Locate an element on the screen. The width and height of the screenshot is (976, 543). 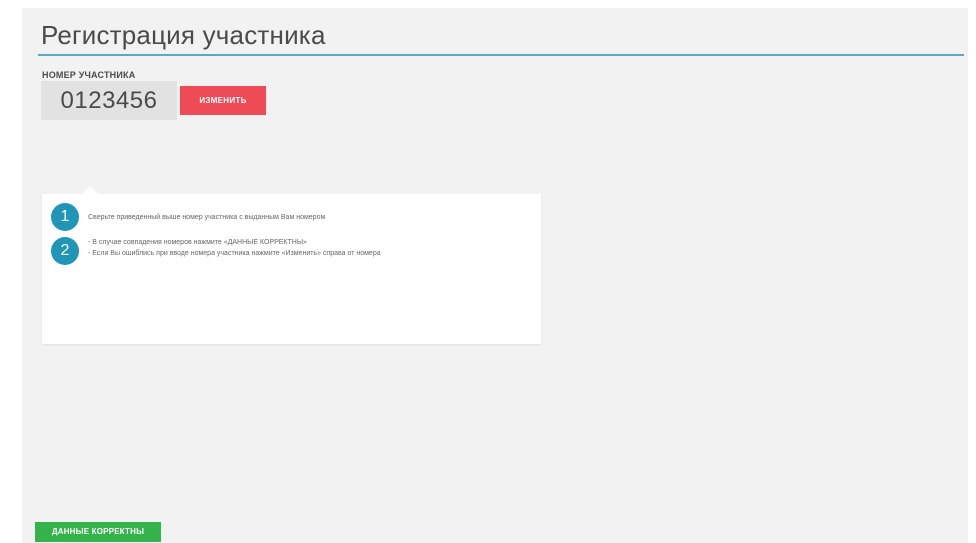
confirm-data-button: ДАННЫЕ КОРРЕКТНЫ is located at coordinates (98, 532).